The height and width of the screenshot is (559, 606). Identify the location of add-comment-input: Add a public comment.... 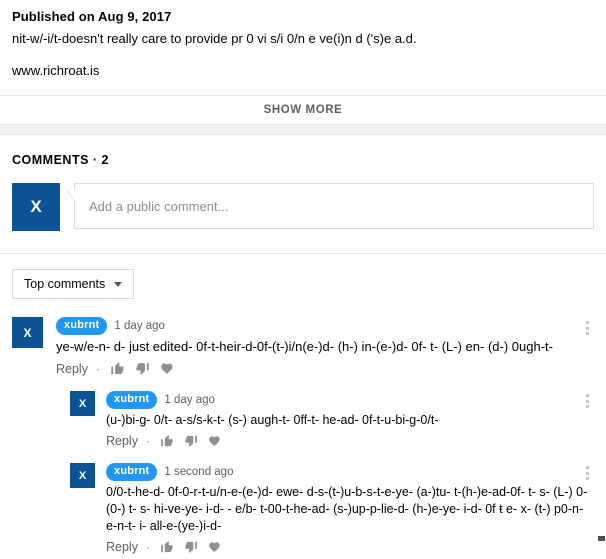
(158, 206).